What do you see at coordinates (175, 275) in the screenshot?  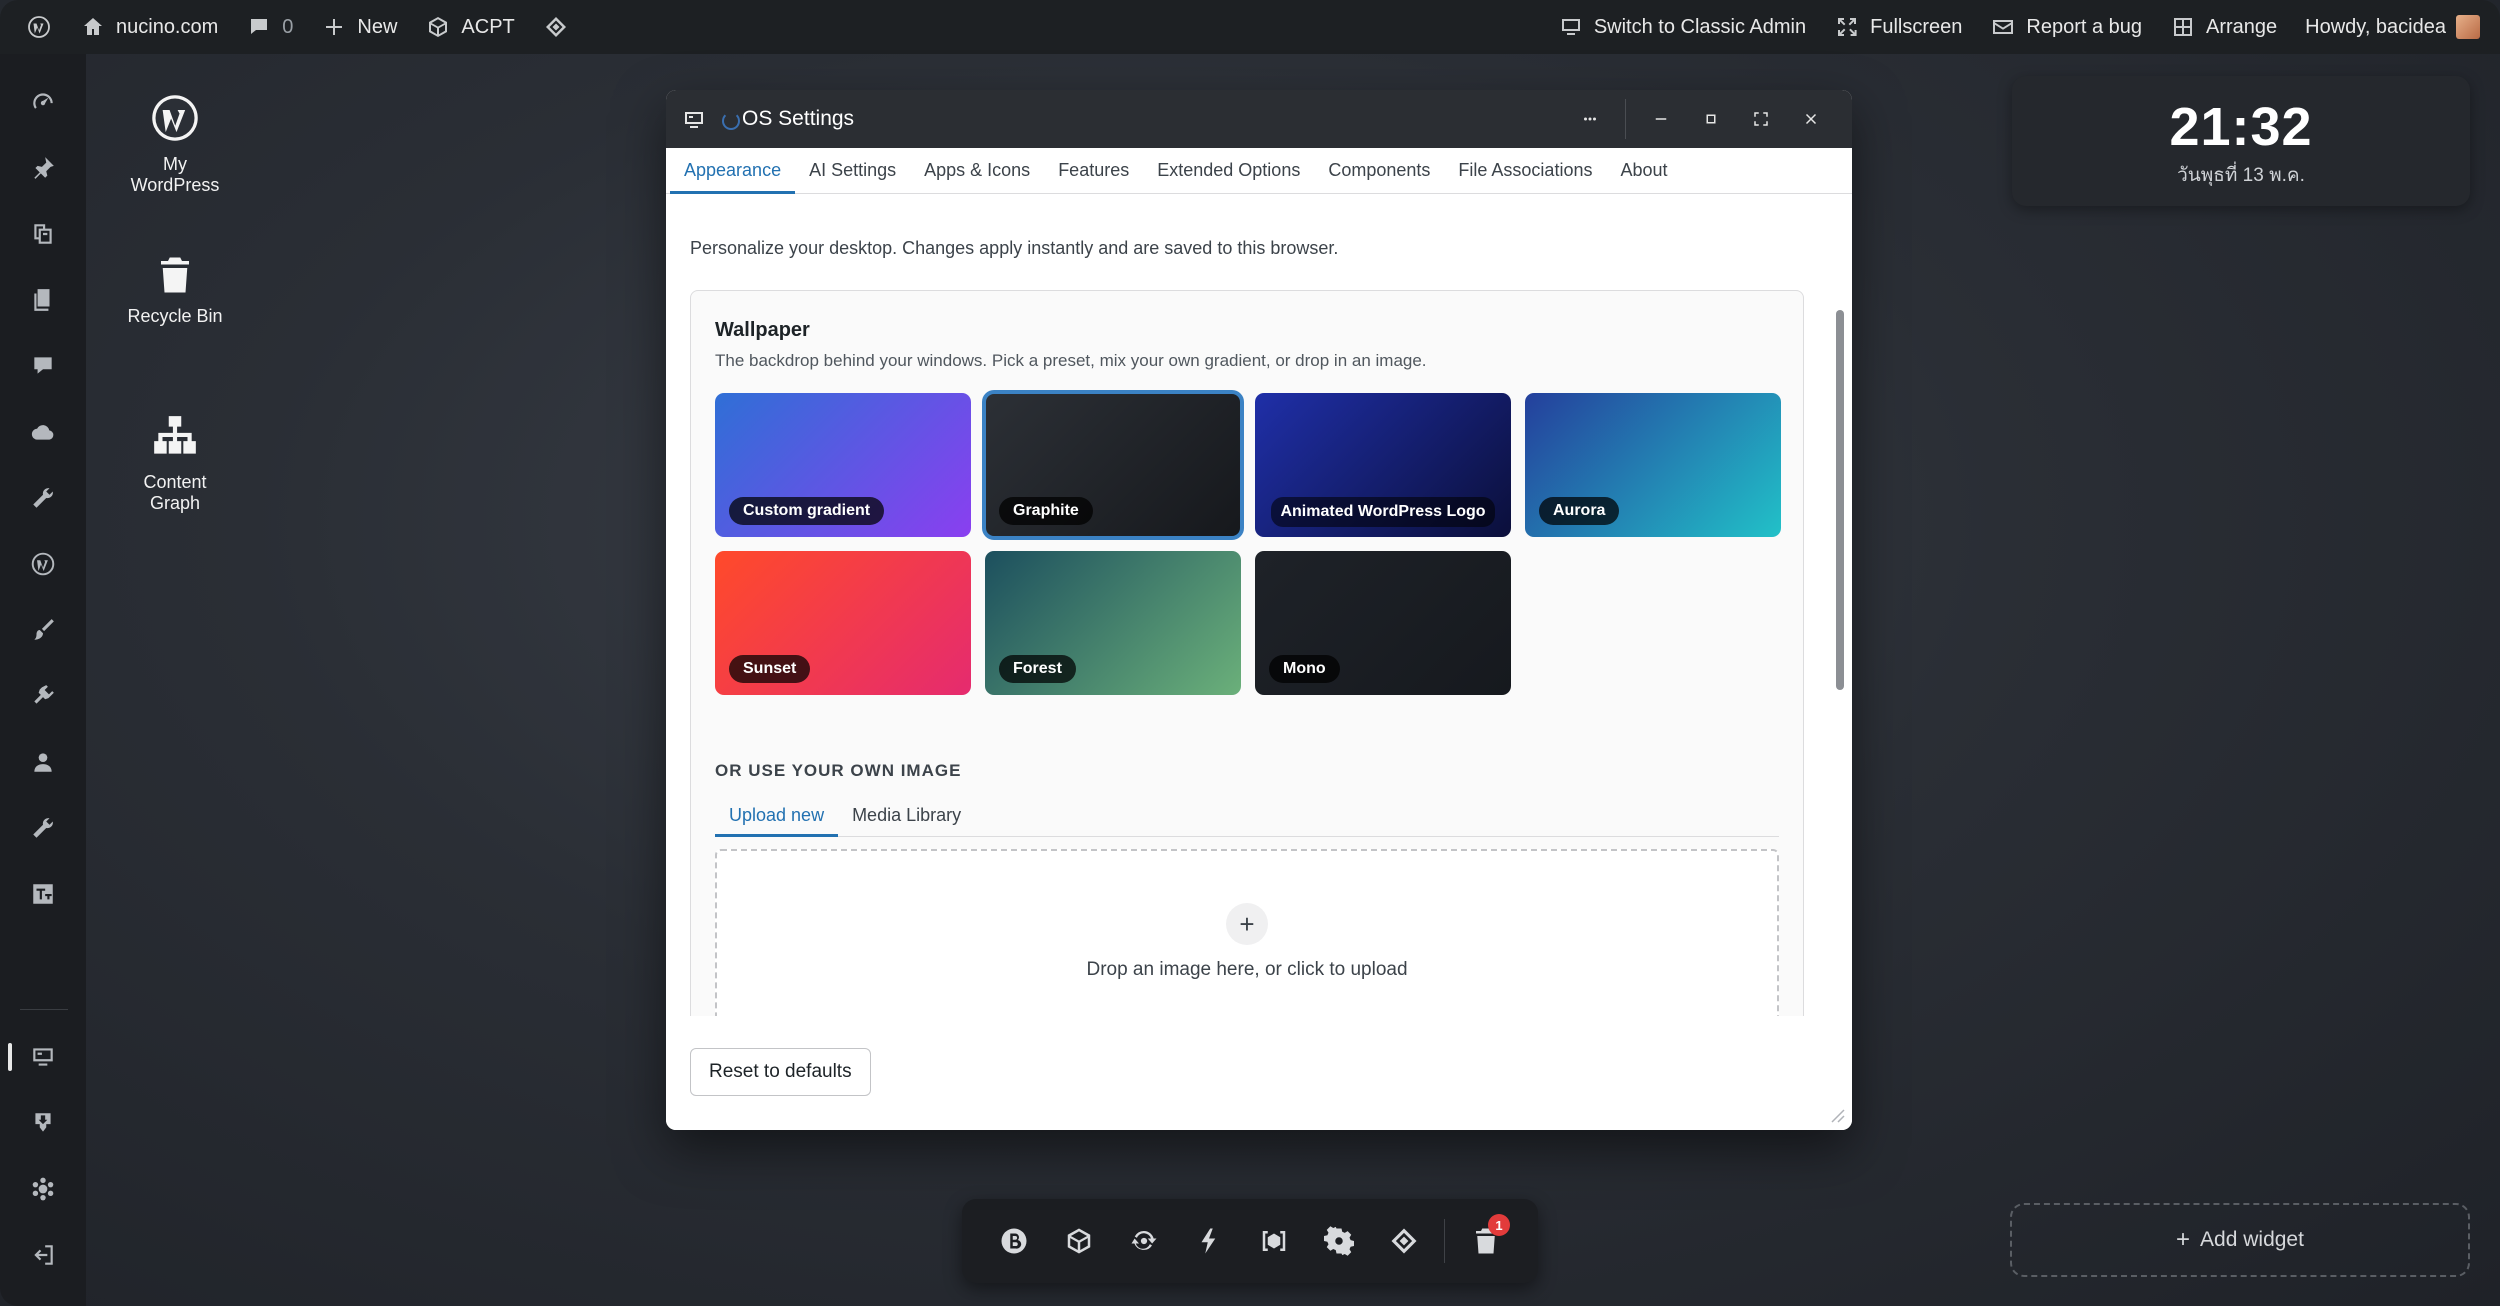 I see `trash-icon` at bounding box center [175, 275].